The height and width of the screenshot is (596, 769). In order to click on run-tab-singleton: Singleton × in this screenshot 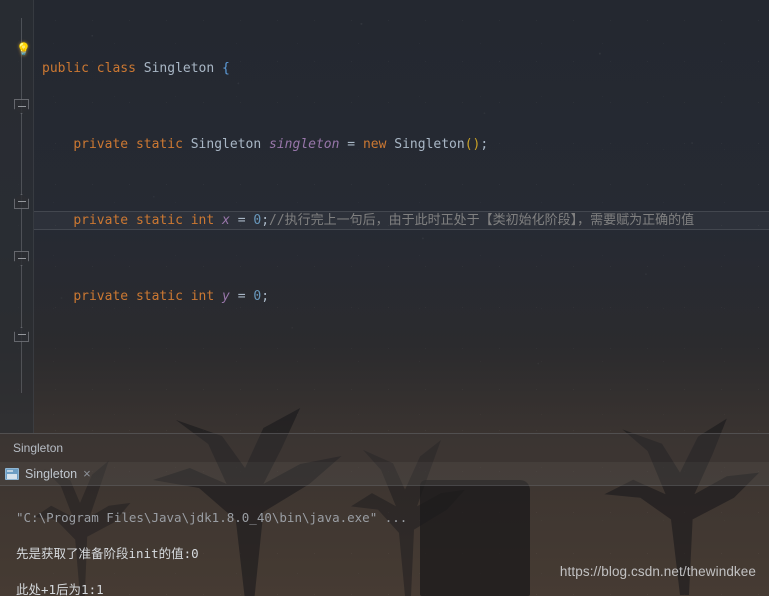, I will do `click(49, 474)`.